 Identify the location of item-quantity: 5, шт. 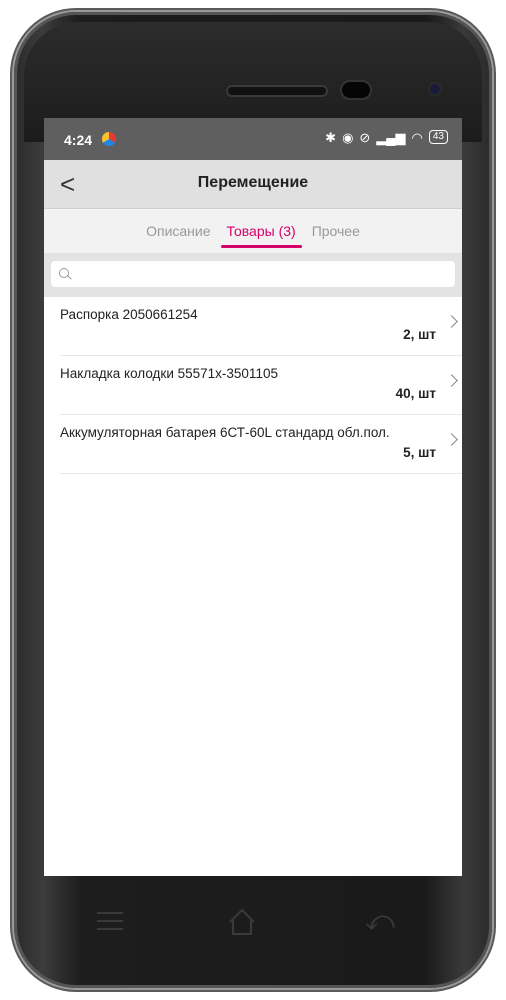
(419, 452).